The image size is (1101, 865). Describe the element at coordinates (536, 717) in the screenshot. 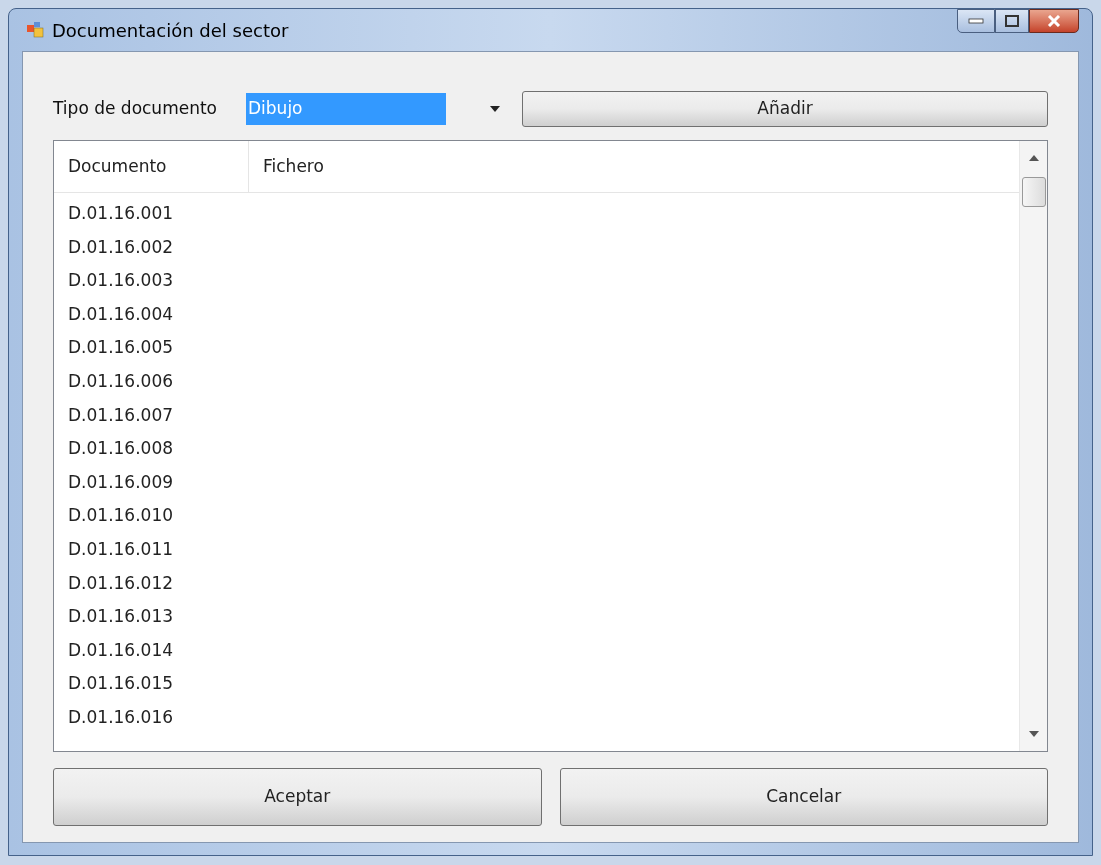

I see `table-row: D.01.16.016` at that location.